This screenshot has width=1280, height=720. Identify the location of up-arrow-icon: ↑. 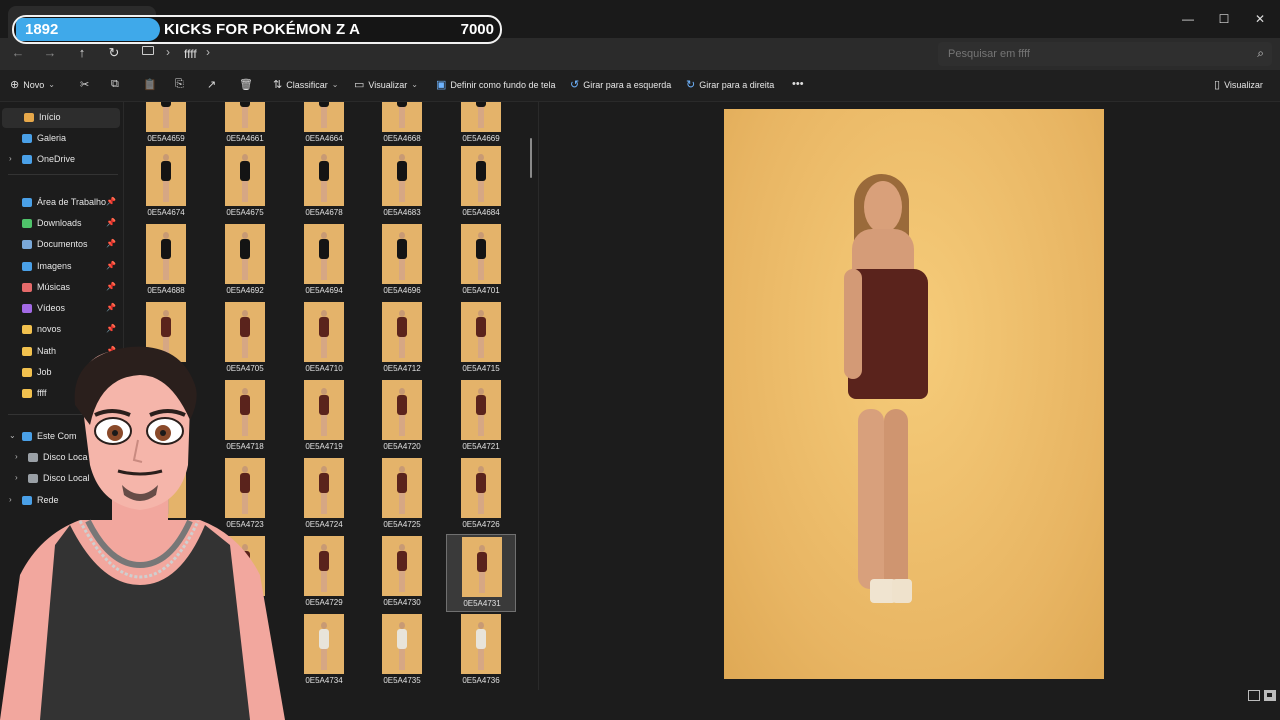
(82, 54).